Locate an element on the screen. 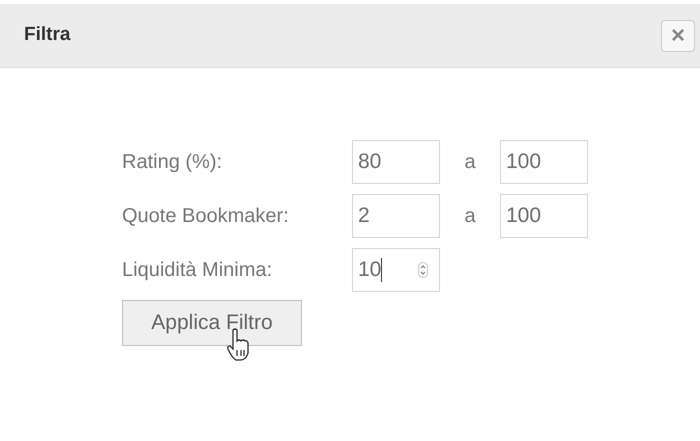  field-label: Liquidità Minima: is located at coordinates (198, 270).